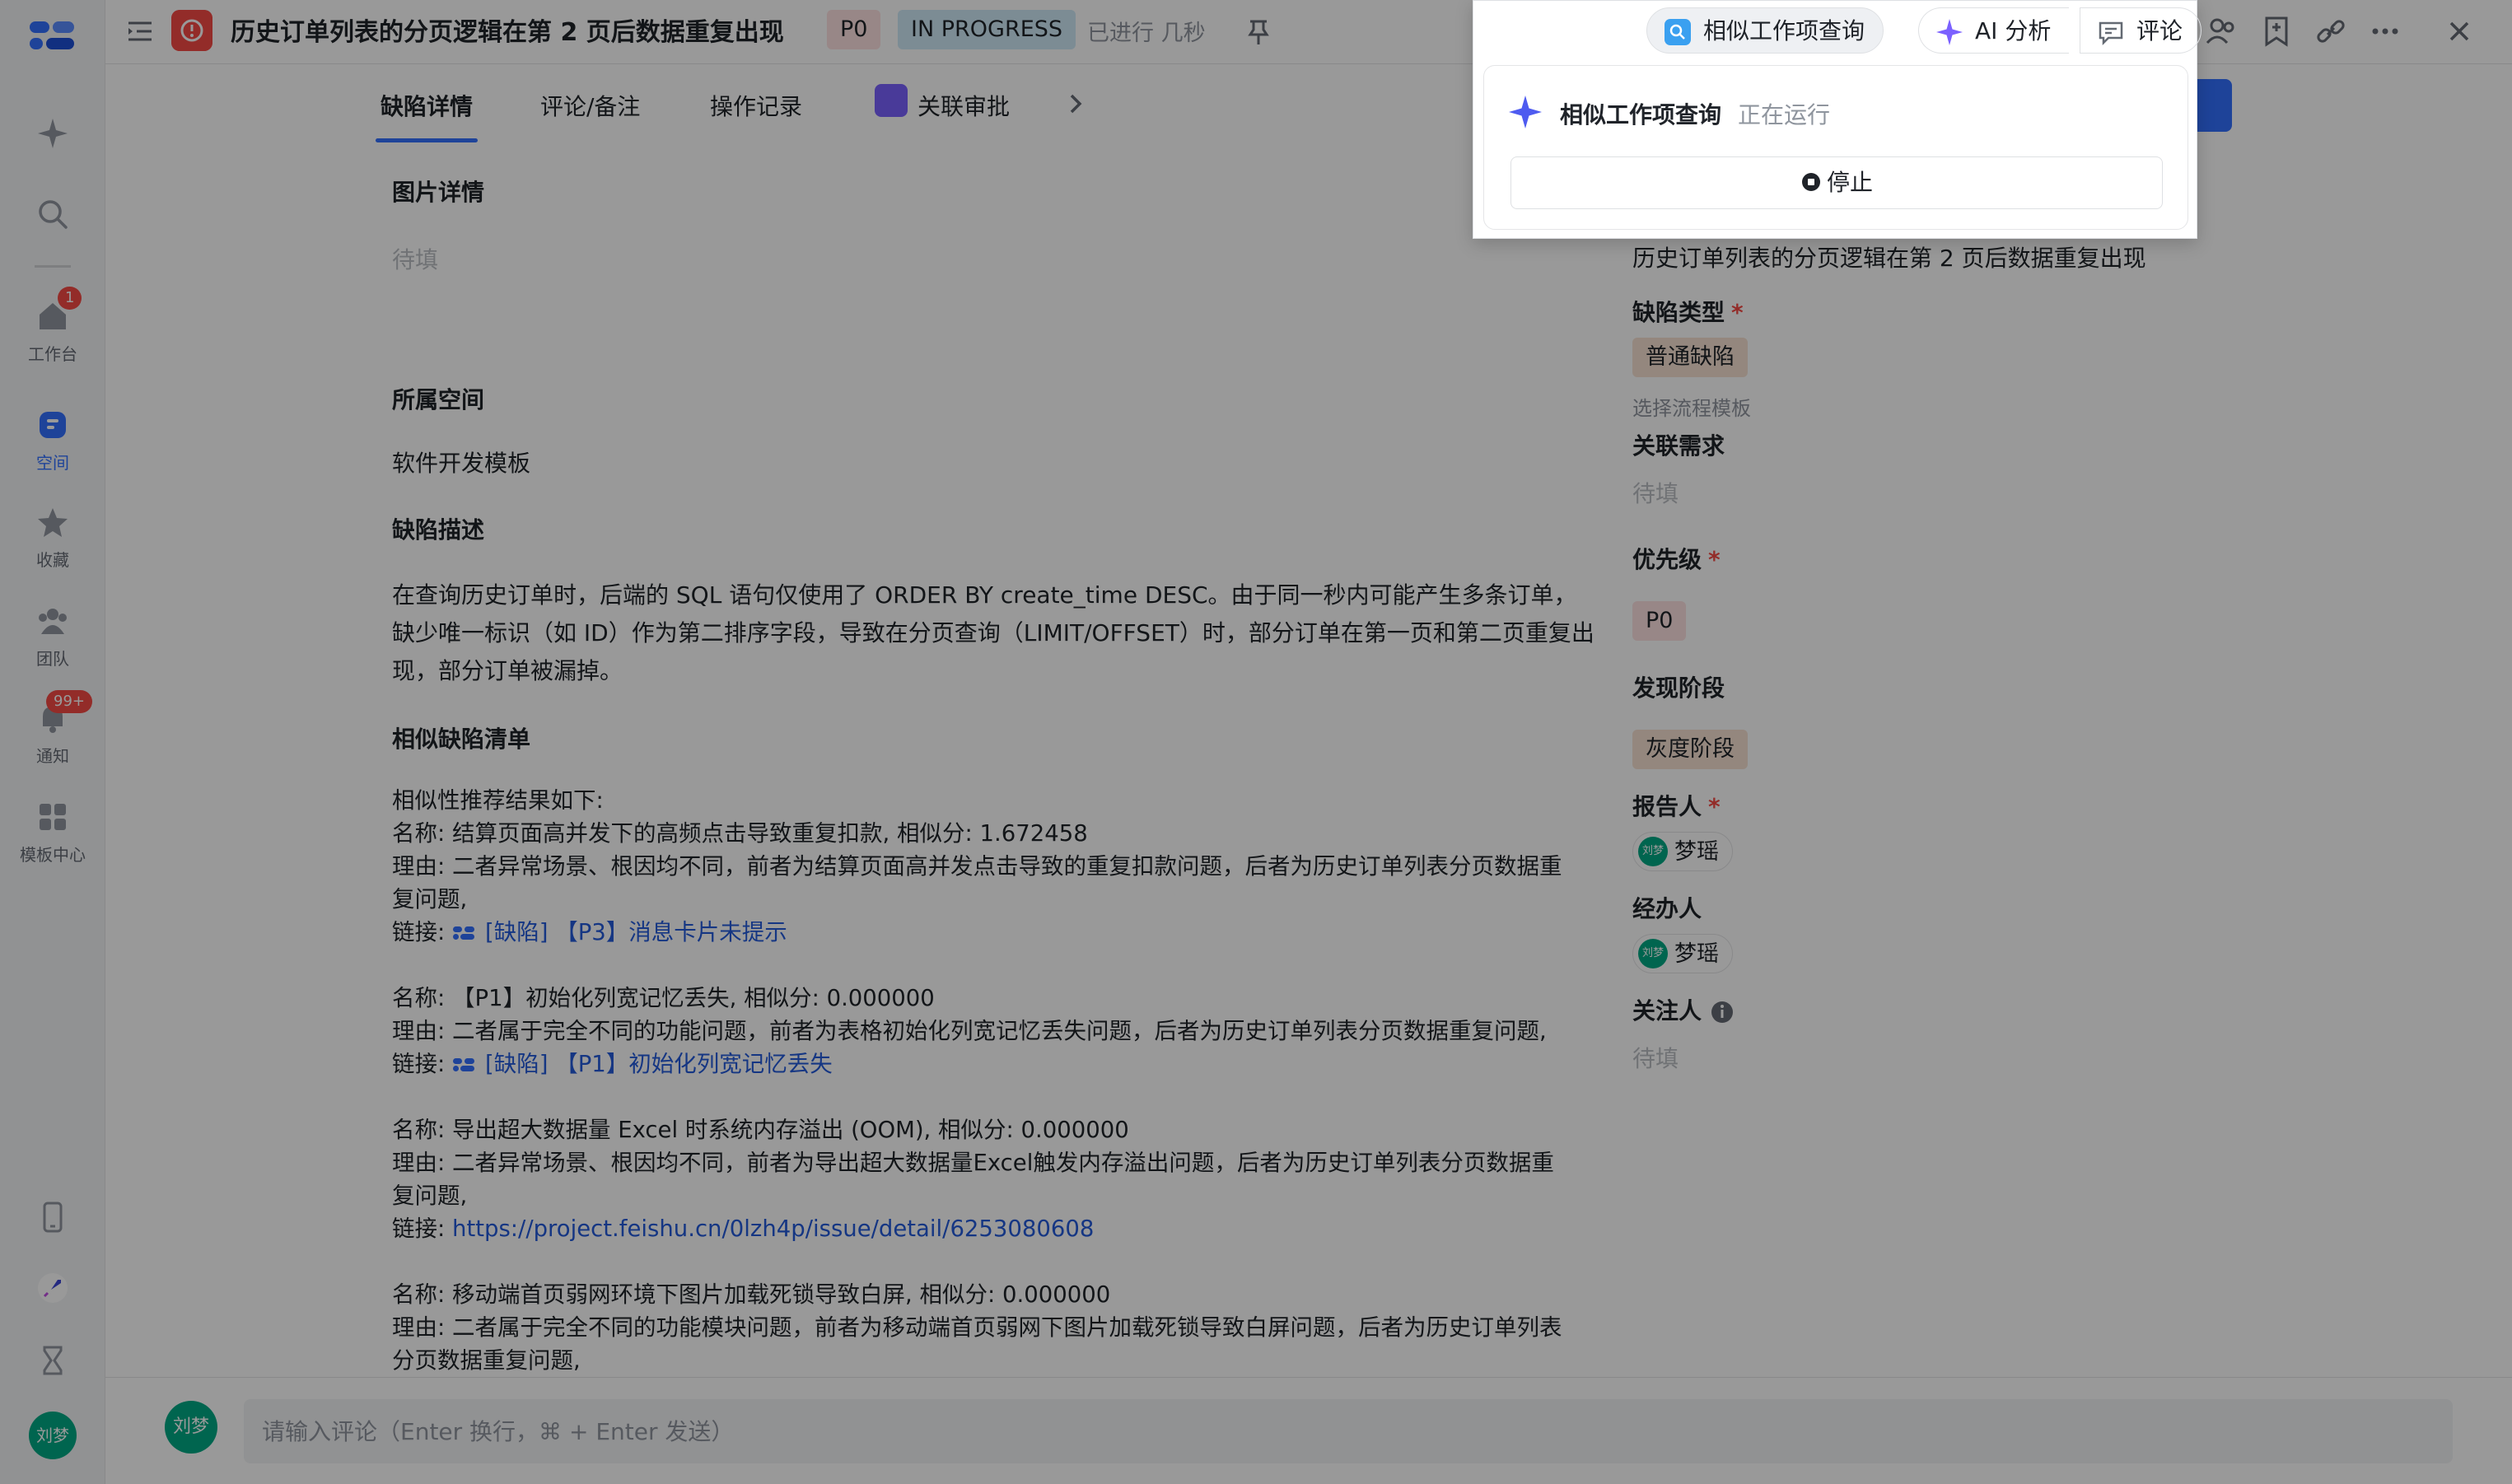 The image size is (2512, 1484). I want to click on similar-query-popup: 相似工作项查询 AI 分析 评论 相似工作项查询 正在运行 停止, so click(1837, 119).